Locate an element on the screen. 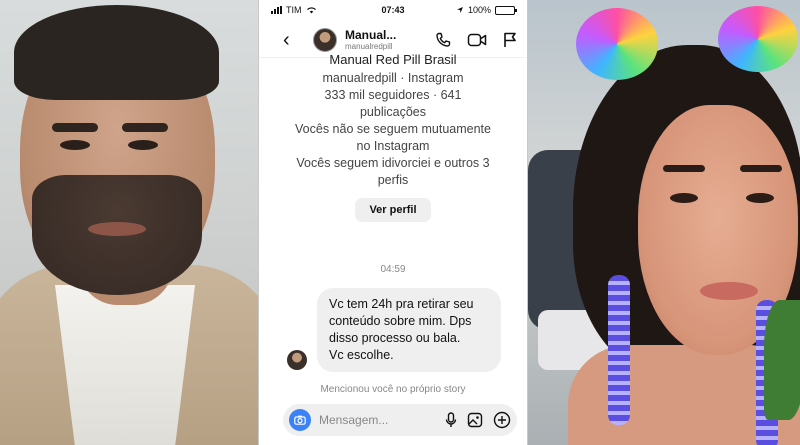 This screenshot has width=800, height=445. composer-tools is located at coordinates (478, 420).